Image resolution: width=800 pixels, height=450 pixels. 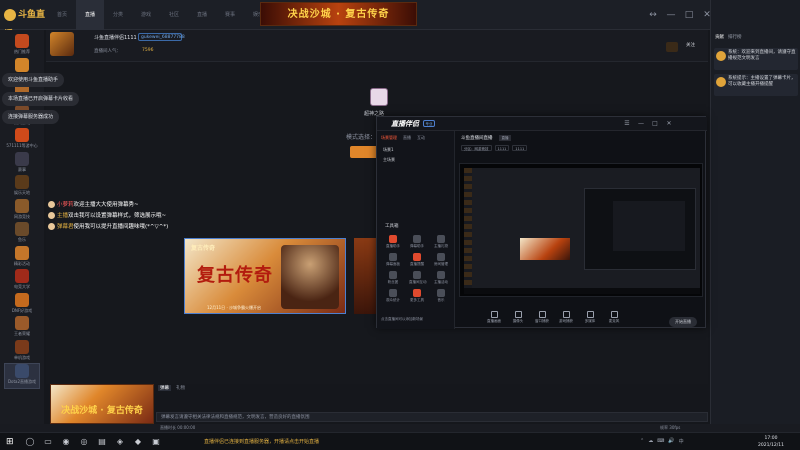 What do you see at coordinates (22, 351) in the screenshot?
I see `sidebar-item: 单机游戏` at bounding box center [22, 351].